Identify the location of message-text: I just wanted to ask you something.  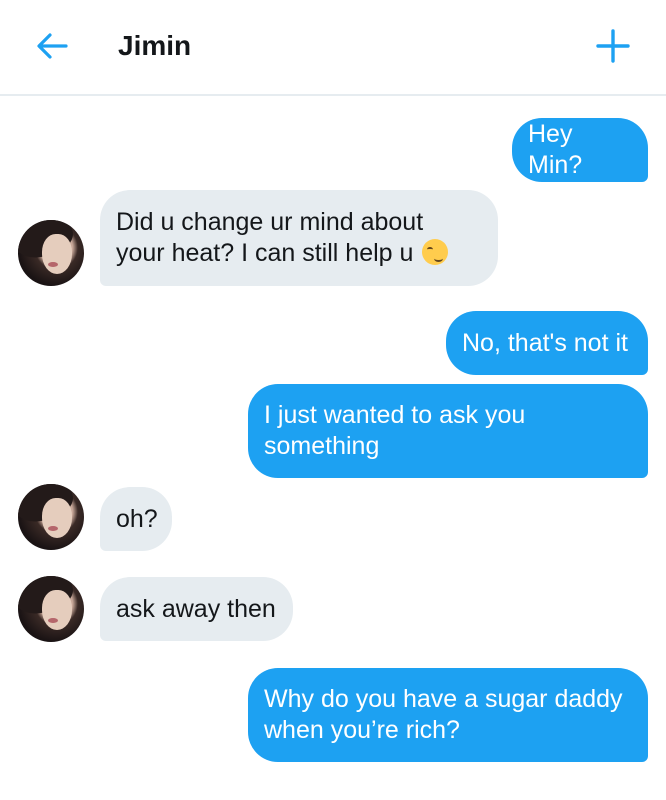
(395, 430).